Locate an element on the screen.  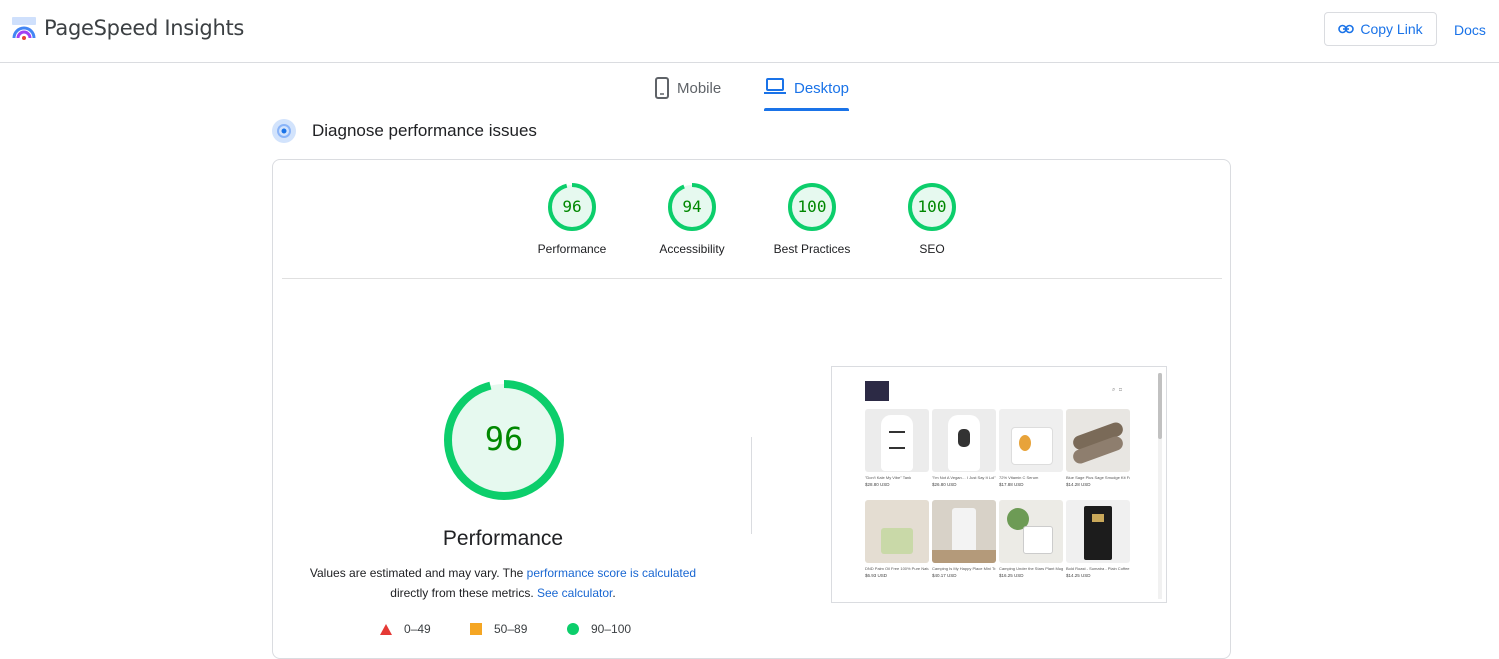
product-image-mug is located at coordinates (1031, 531).